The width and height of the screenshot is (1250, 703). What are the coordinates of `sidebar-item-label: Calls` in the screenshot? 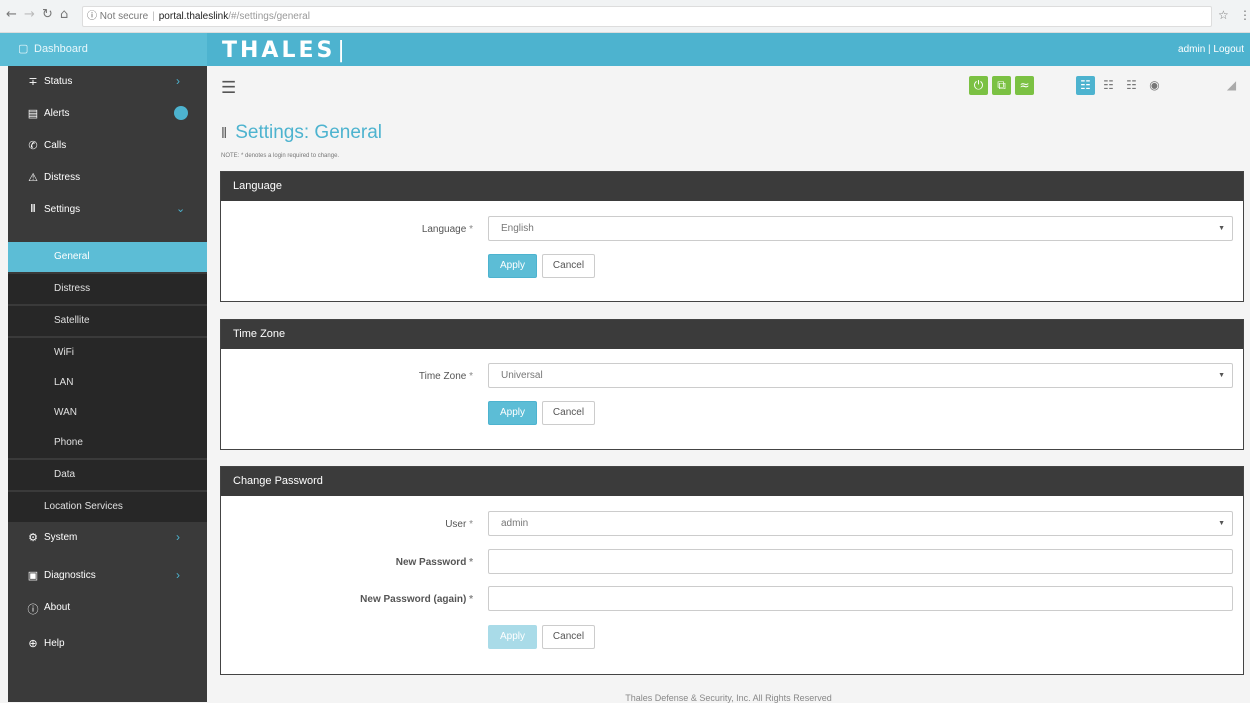 It's located at (55, 145).